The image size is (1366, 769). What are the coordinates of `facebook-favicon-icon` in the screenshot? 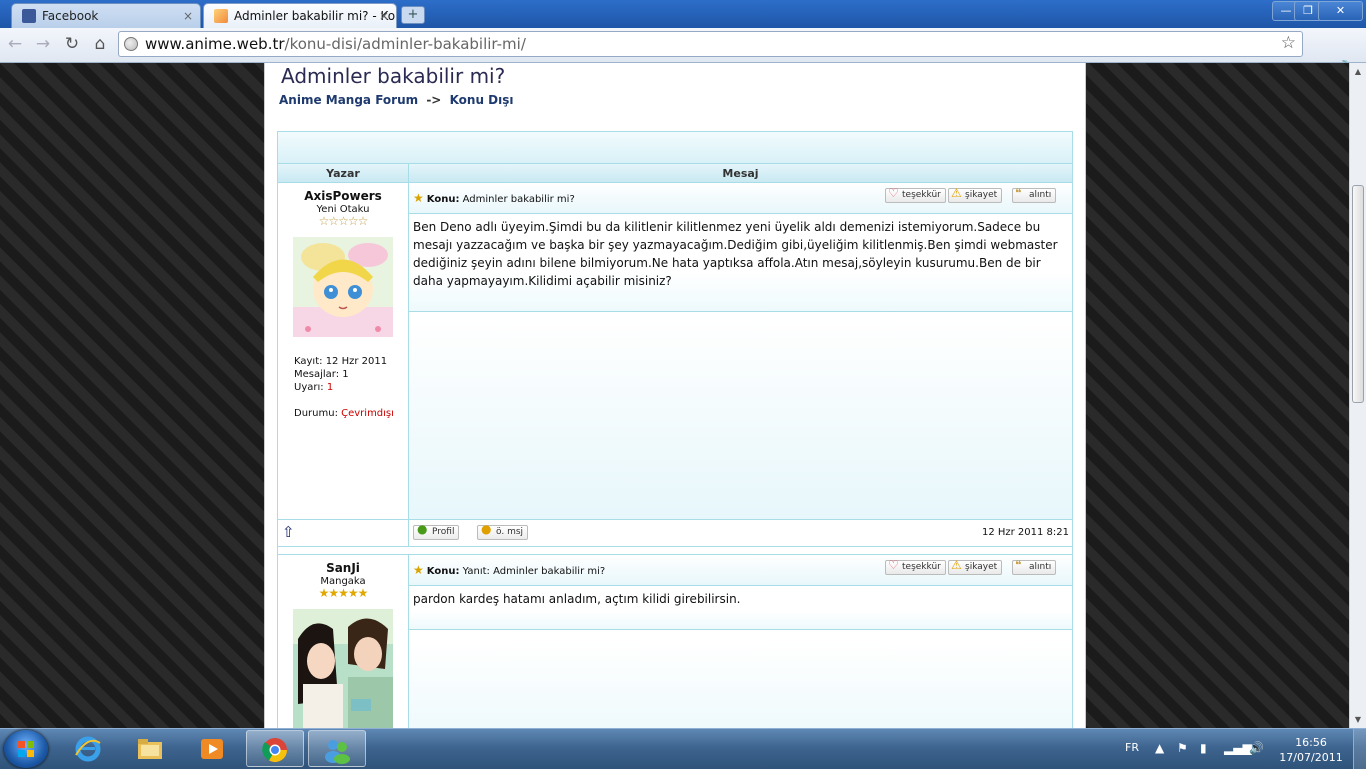 It's located at (29, 16).